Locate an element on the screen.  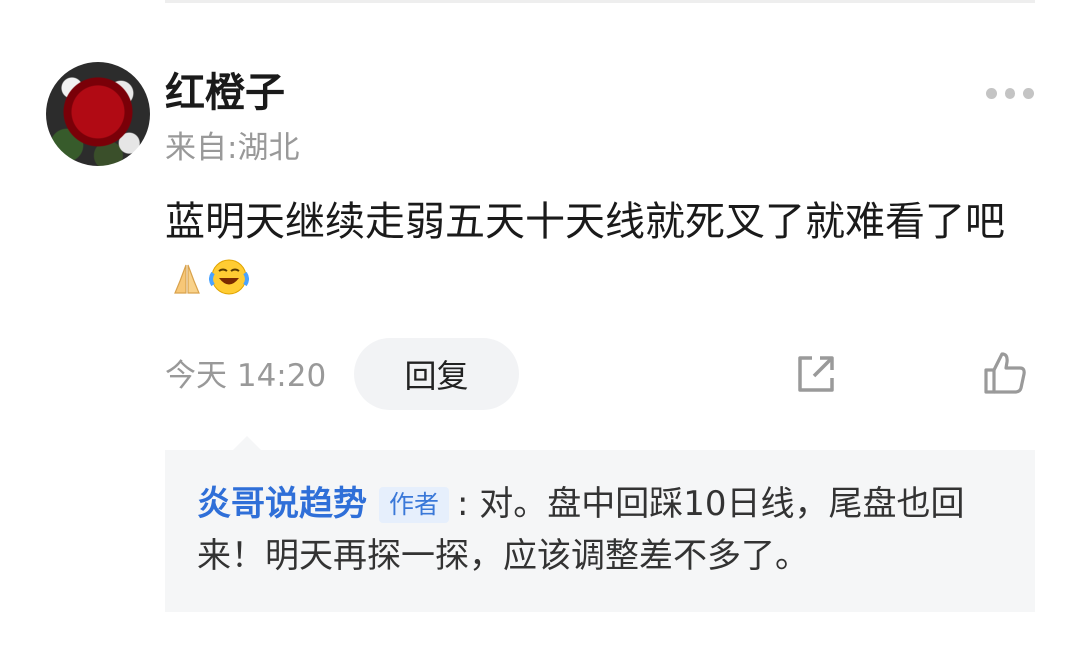
reply-button: 回复 is located at coordinates (436, 374).